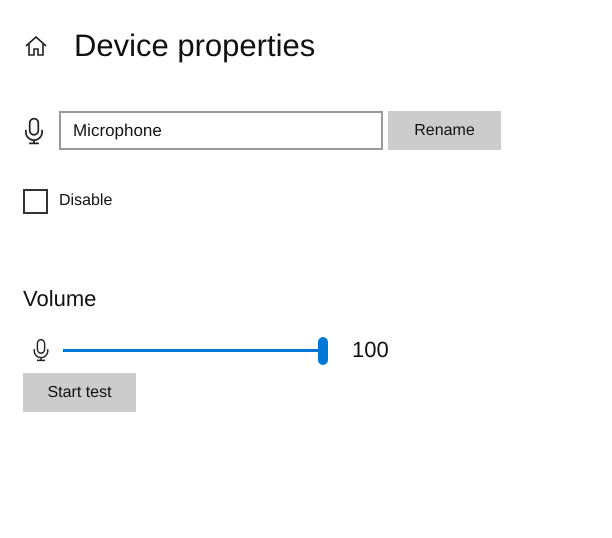 The width and height of the screenshot is (612, 538). What do you see at coordinates (85, 201) in the screenshot?
I see `disable-label: Disable` at bounding box center [85, 201].